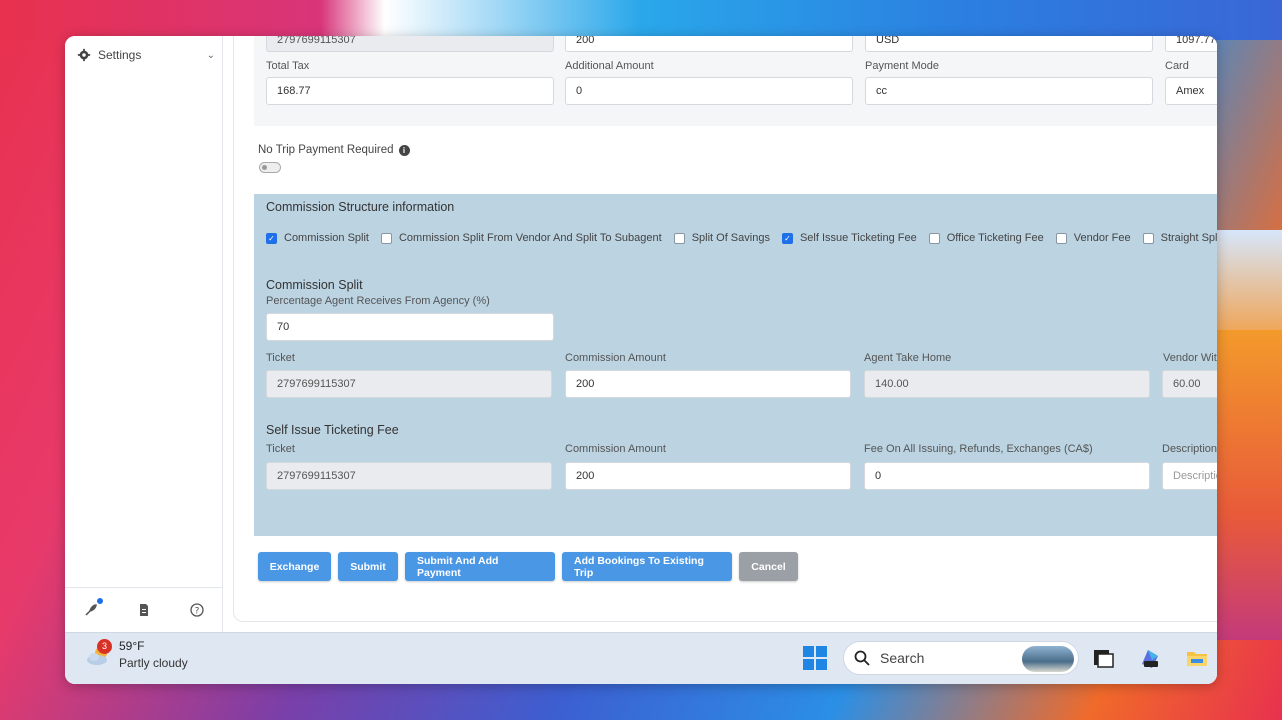  What do you see at coordinates (409, 384) in the screenshot?
I see `split-ticket-field: 2797699115307` at bounding box center [409, 384].